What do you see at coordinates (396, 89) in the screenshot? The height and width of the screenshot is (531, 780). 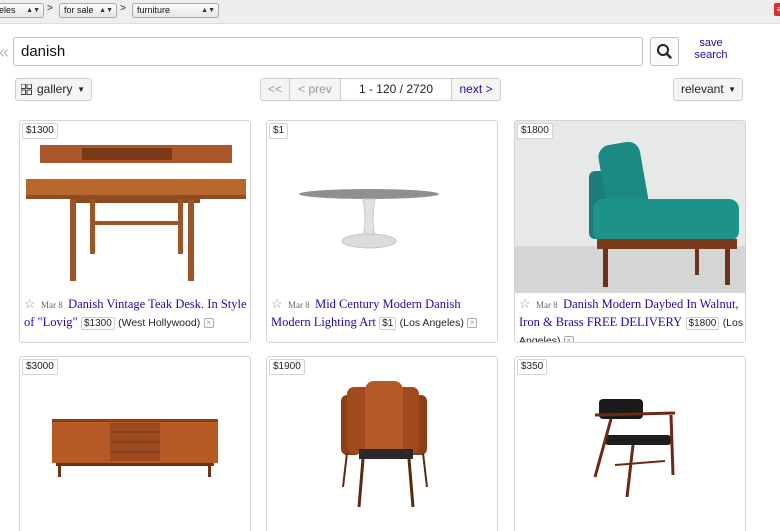 I see `result-range: 1 - 120 / 2720` at bounding box center [396, 89].